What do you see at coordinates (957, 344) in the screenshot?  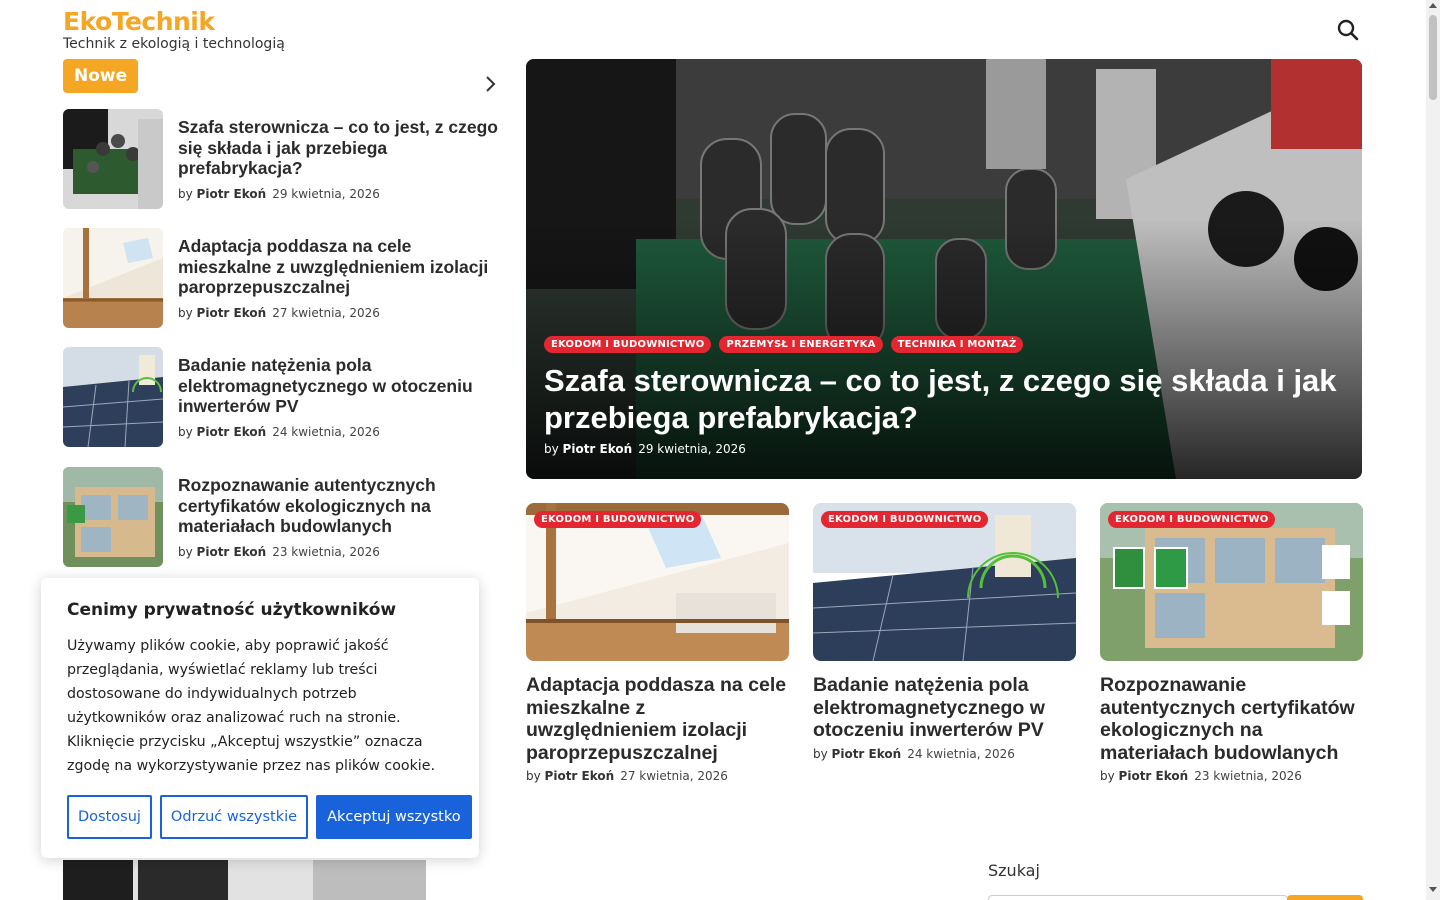 I see `category-tag: TECHNIKA I MONTAŻ` at bounding box center [957, 344].